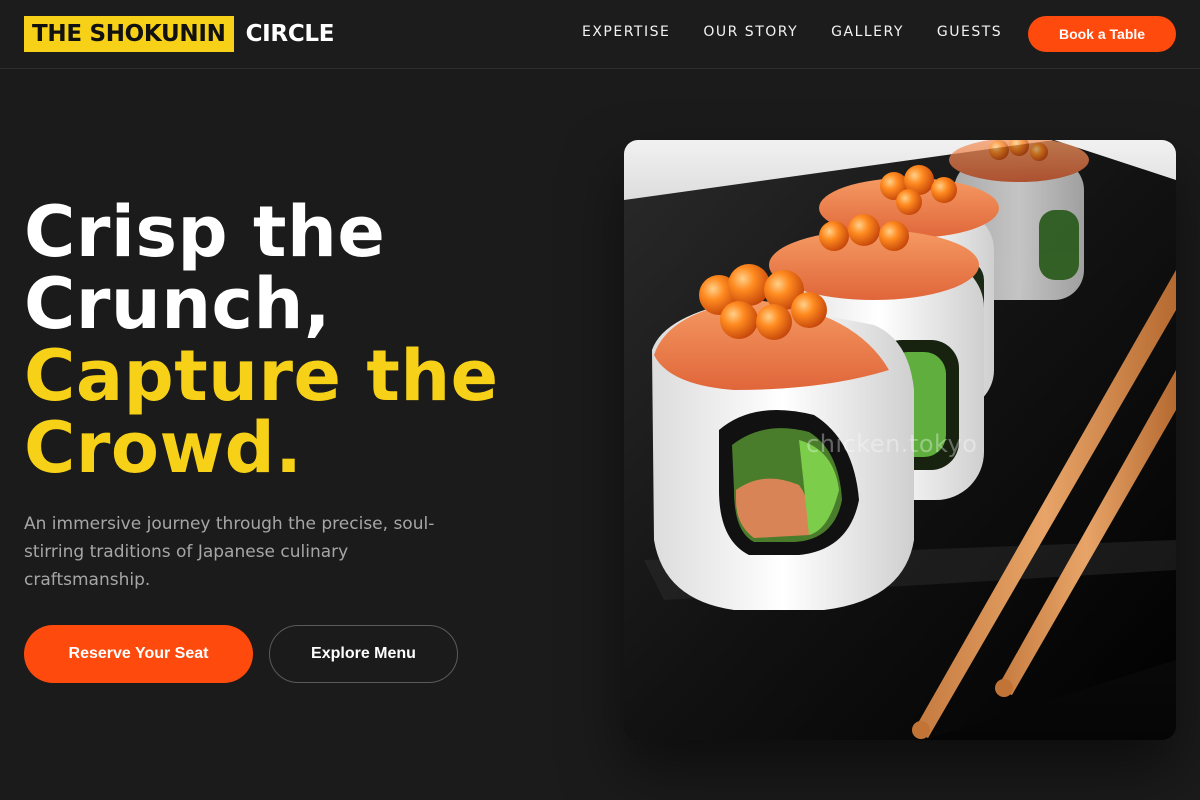  What do you see at coordinates (969, 32) in the screenshot?
I see `nav-link-guests: GUESTS` at bounding box center [969, 32].